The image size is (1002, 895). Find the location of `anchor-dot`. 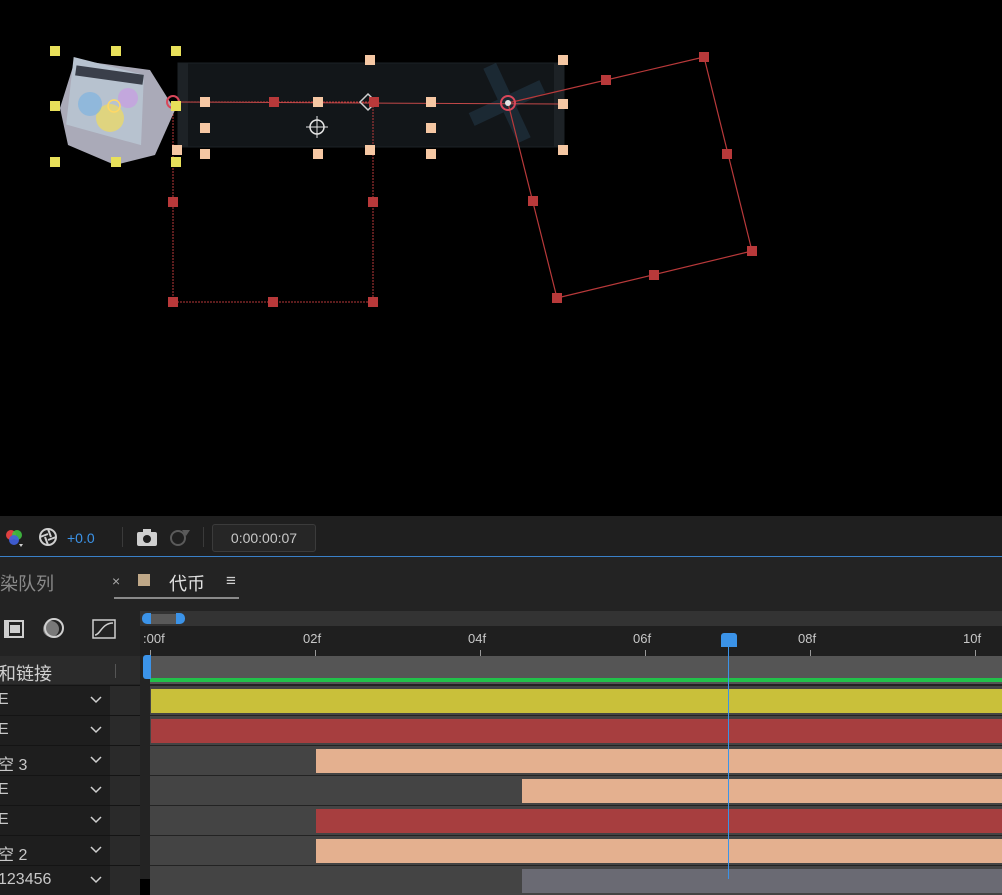

anchor-dot is located at coordinates (508, 103).